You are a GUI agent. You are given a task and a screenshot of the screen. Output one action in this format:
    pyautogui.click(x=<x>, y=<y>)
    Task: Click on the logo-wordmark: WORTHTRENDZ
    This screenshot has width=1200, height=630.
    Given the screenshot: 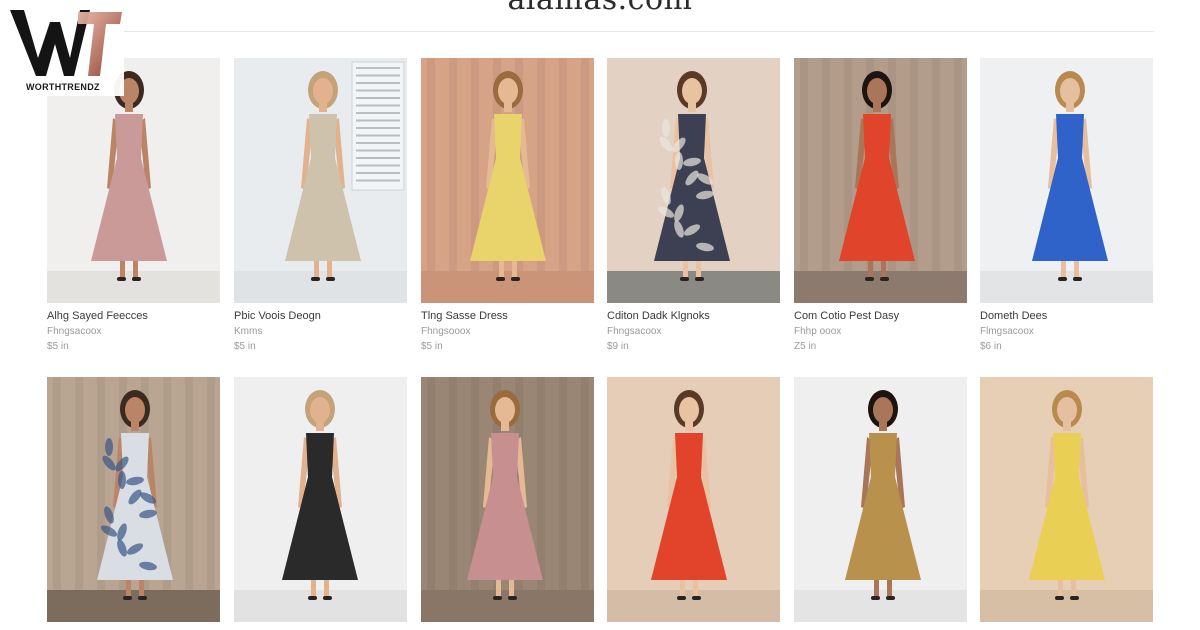 What is the action you would take?
    pyautogui.click(x=63, y=87)
    